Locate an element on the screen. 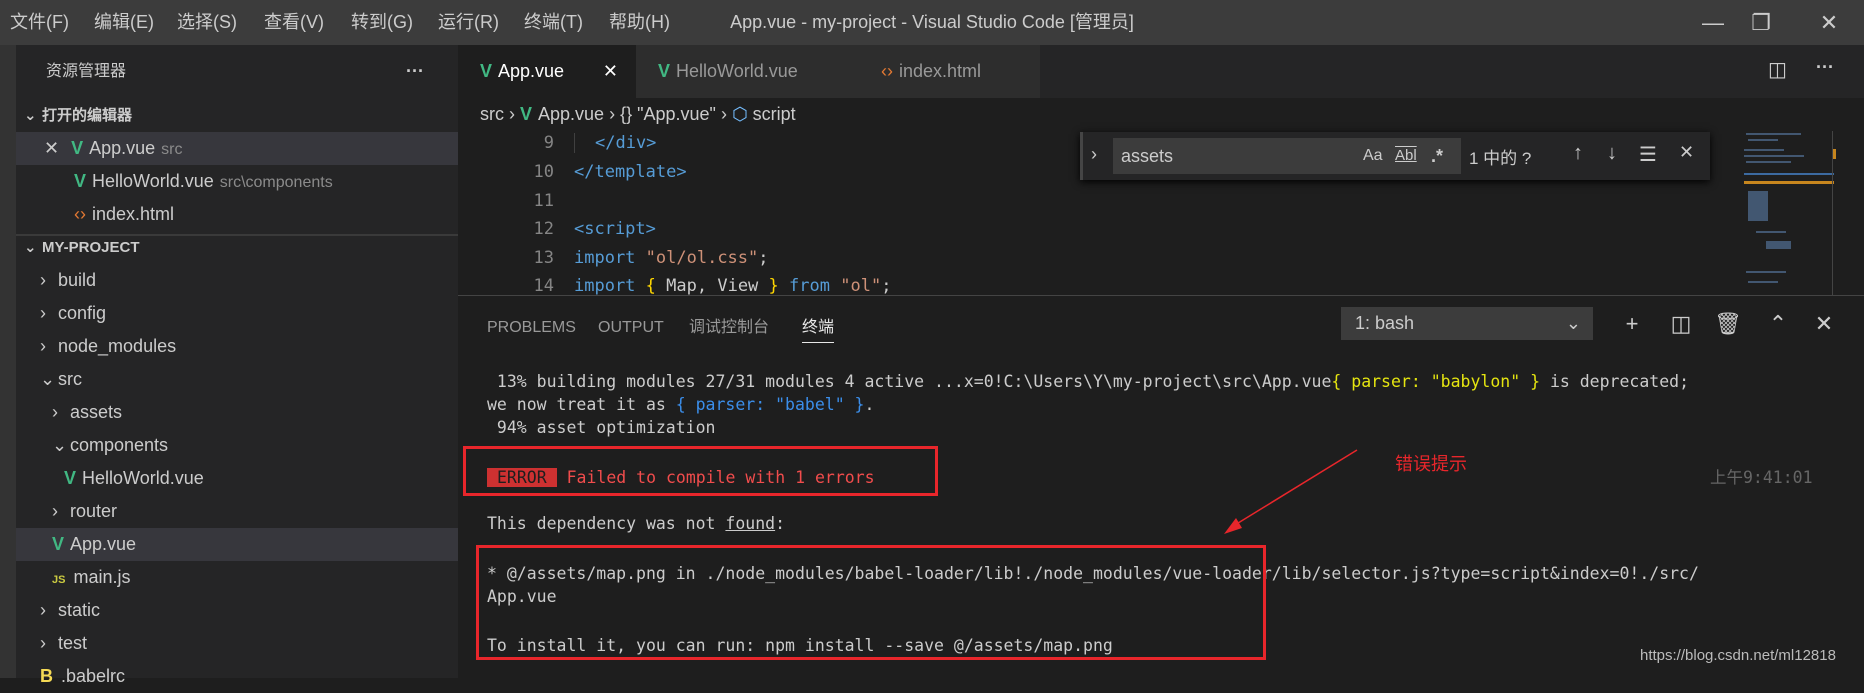  tree-item-label: config is located at coordinates (82, 313).